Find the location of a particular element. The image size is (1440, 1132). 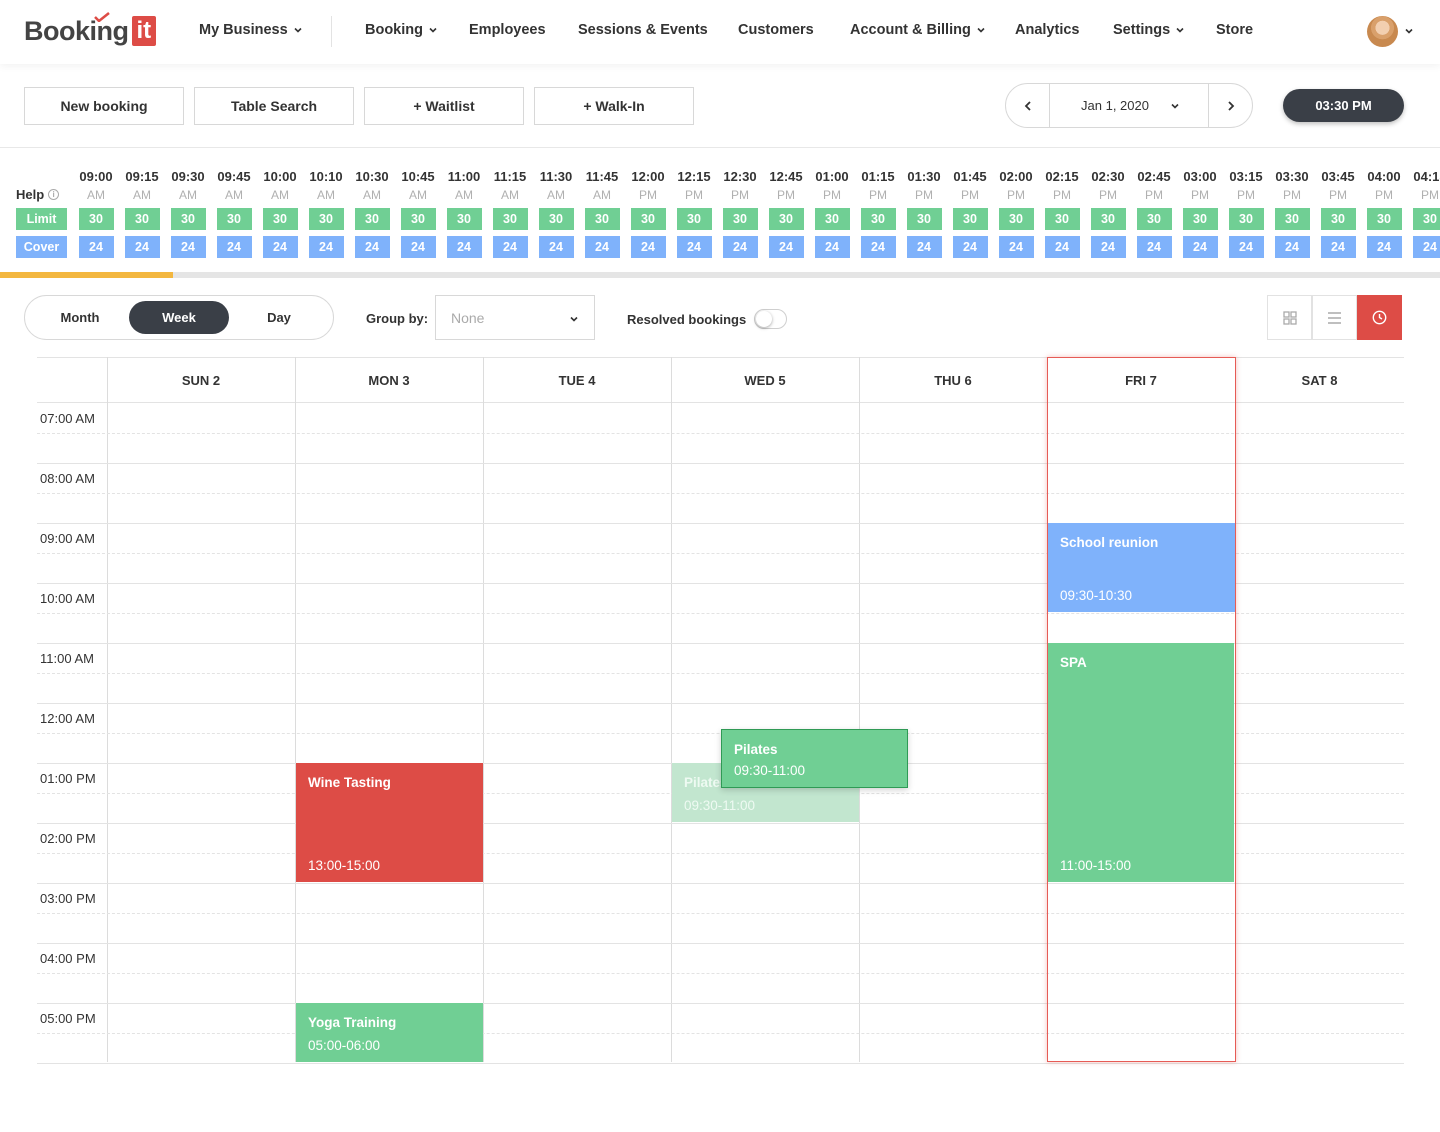

day-header: TUE 4 is located at coordinates (577, 380).